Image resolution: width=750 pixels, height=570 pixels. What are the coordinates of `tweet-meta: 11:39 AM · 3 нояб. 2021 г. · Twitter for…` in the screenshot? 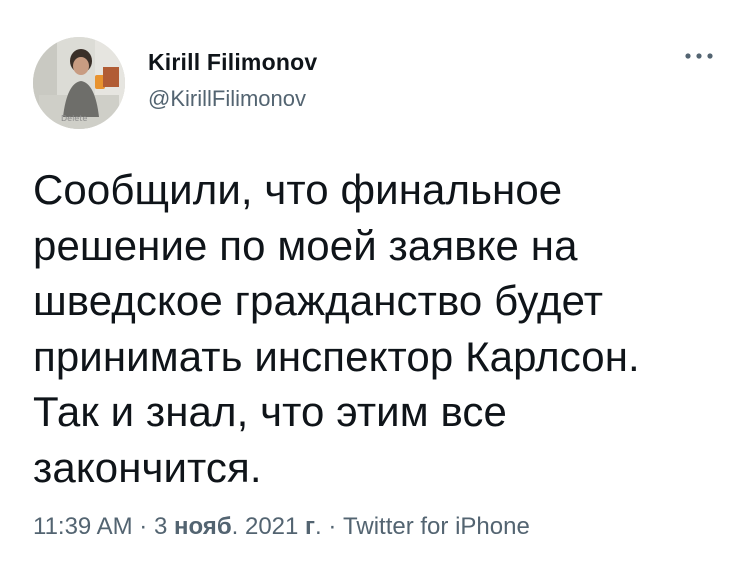 It's located at (281, 527).